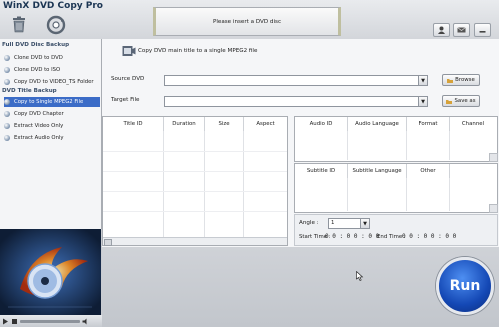 The width and height of the screenshot is (499, 327). Describe the element at coordinates (321, 171) in the screenshot. I see `col-subtitle-id: Subtitle ID` at that location.